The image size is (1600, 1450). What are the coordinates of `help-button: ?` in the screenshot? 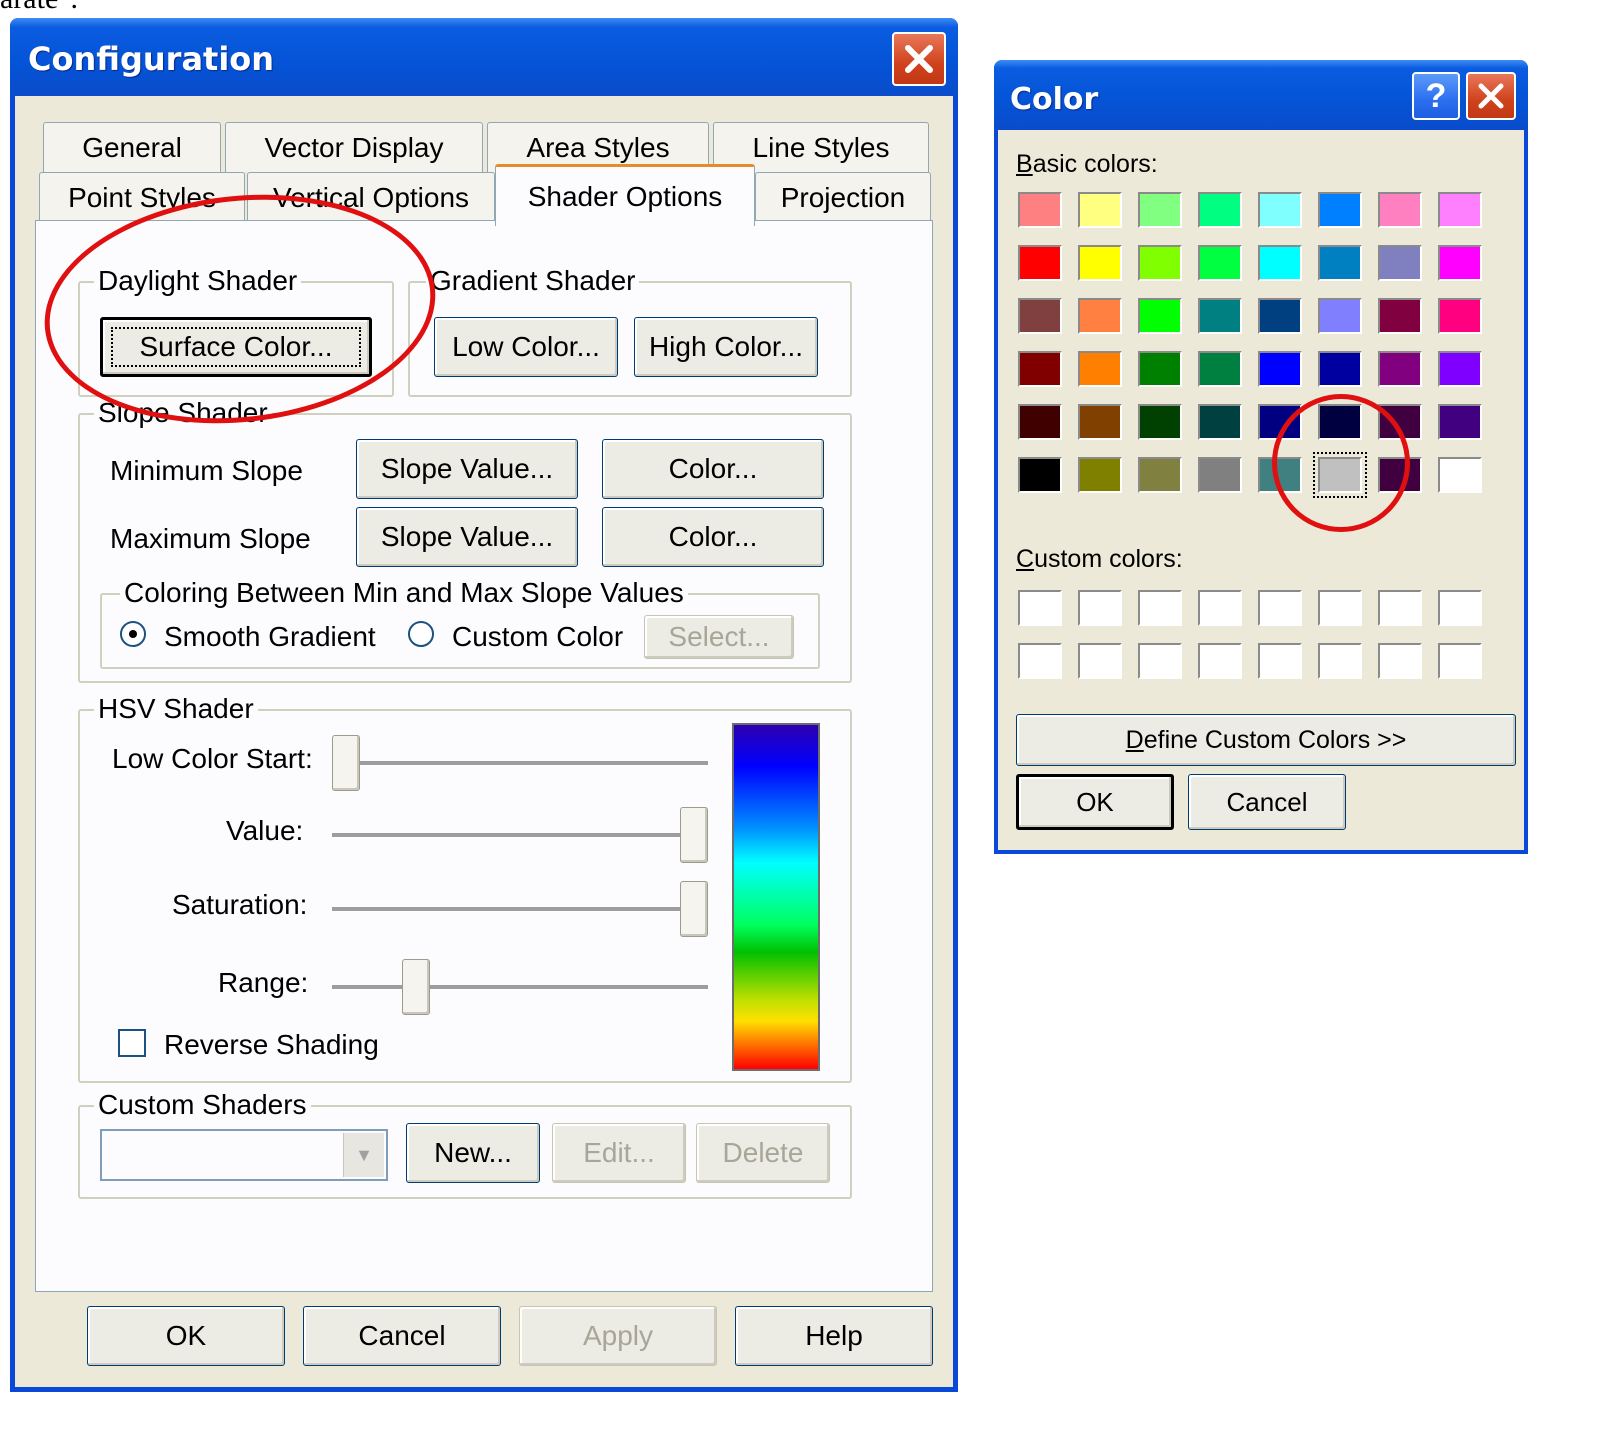 It's located at (1436, 96).